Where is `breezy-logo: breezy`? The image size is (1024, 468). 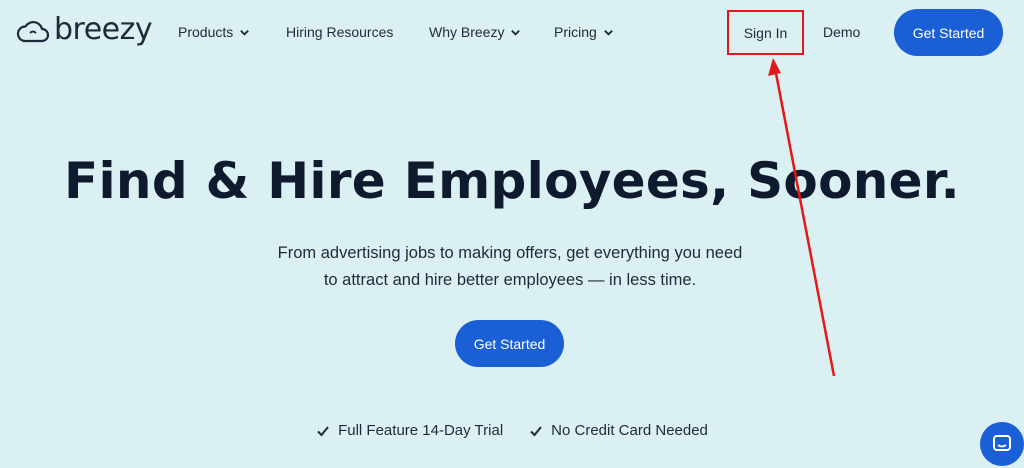
breezy-logo: breezy is located at coordinates (84, 31).